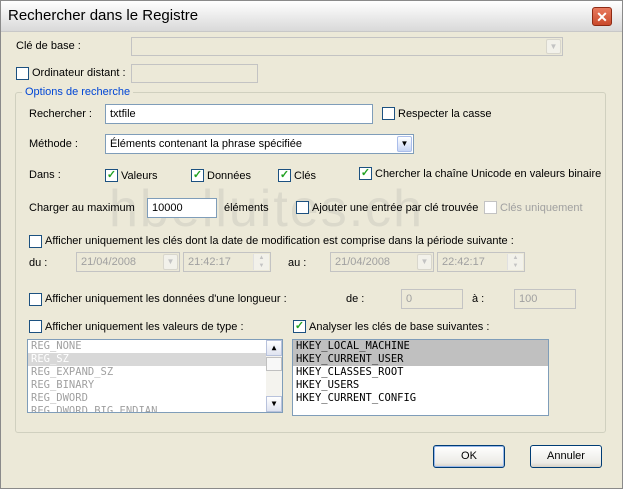  I want to click on unicode-checkbox: ✓, so click(365, 173).